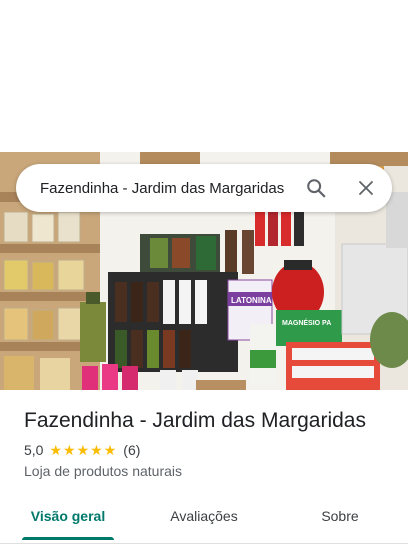 Image resolution: width=408 pixels, height=544 pixels. I want to click on rating-row: 5,0 ★ ★ ★ ★ ★ (6), so click(209, 450).